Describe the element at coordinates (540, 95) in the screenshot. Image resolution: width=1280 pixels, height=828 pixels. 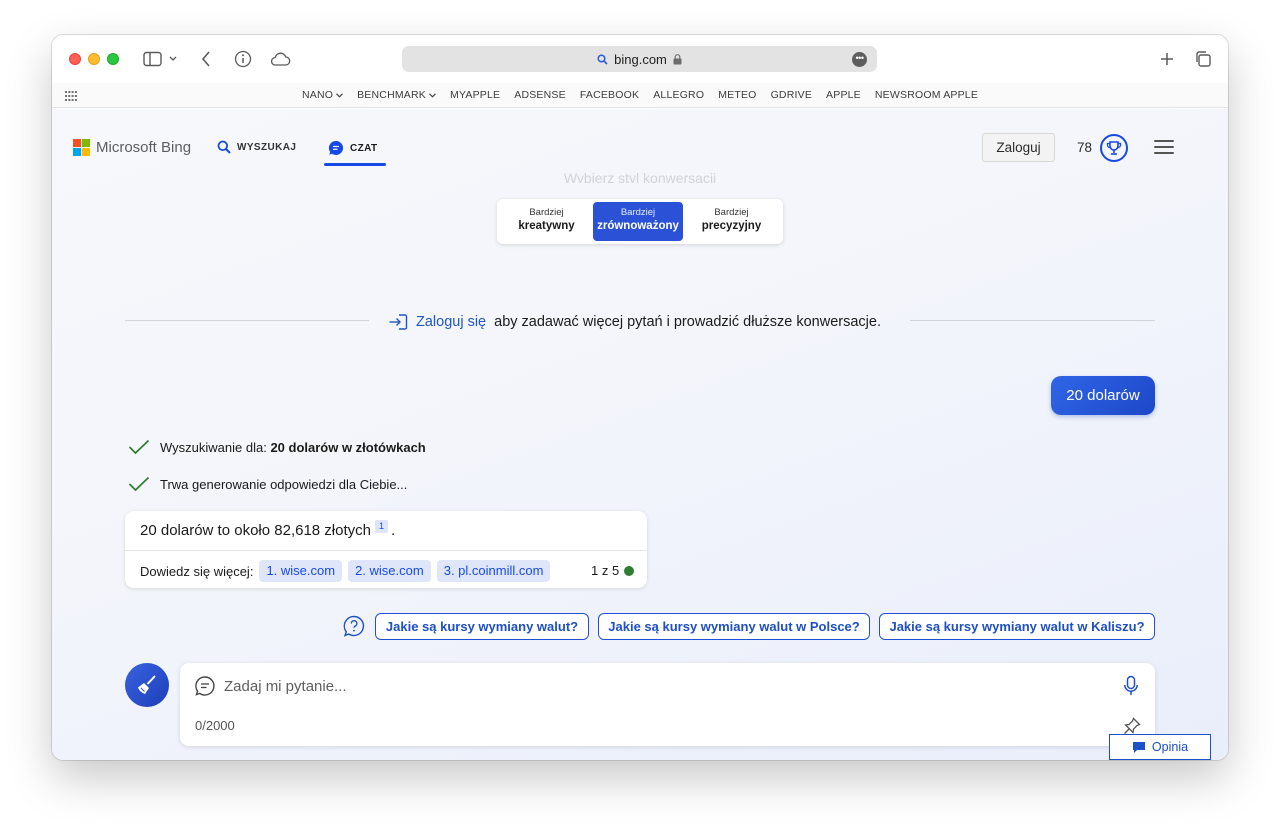
I see `favorite-adsense: ADSENSE` at that location.